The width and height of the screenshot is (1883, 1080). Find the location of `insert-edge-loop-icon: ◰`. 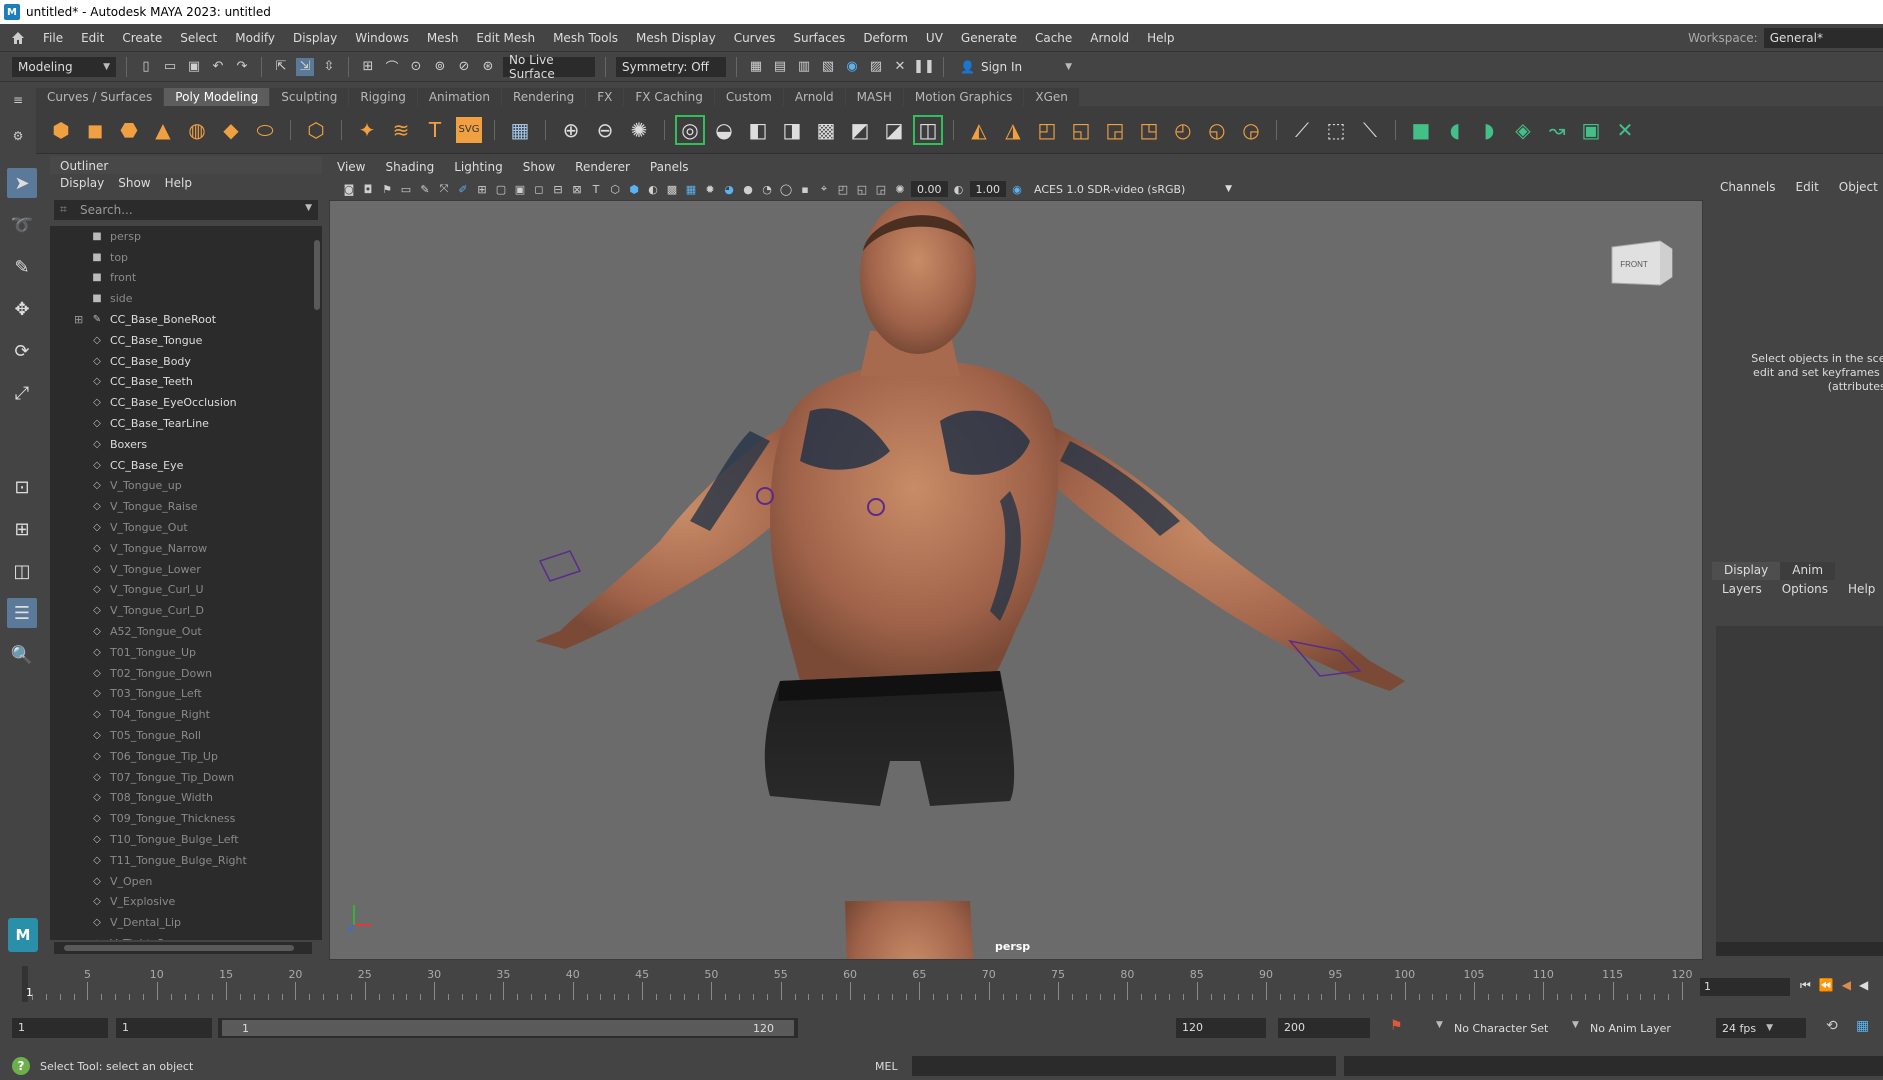

insert-edge-loop-icon: ◰ is located at coordinates (1047, 130).